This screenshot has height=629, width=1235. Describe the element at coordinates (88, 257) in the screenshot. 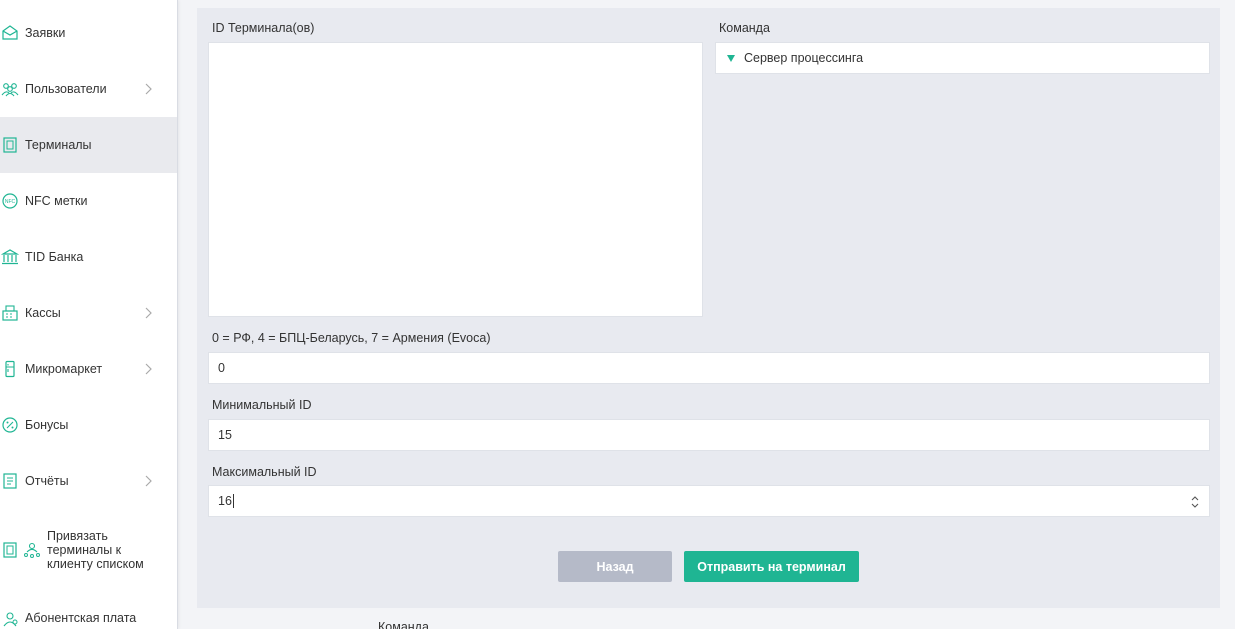

I see `sidebar-item-tid-bank: TID Банка` at that location.